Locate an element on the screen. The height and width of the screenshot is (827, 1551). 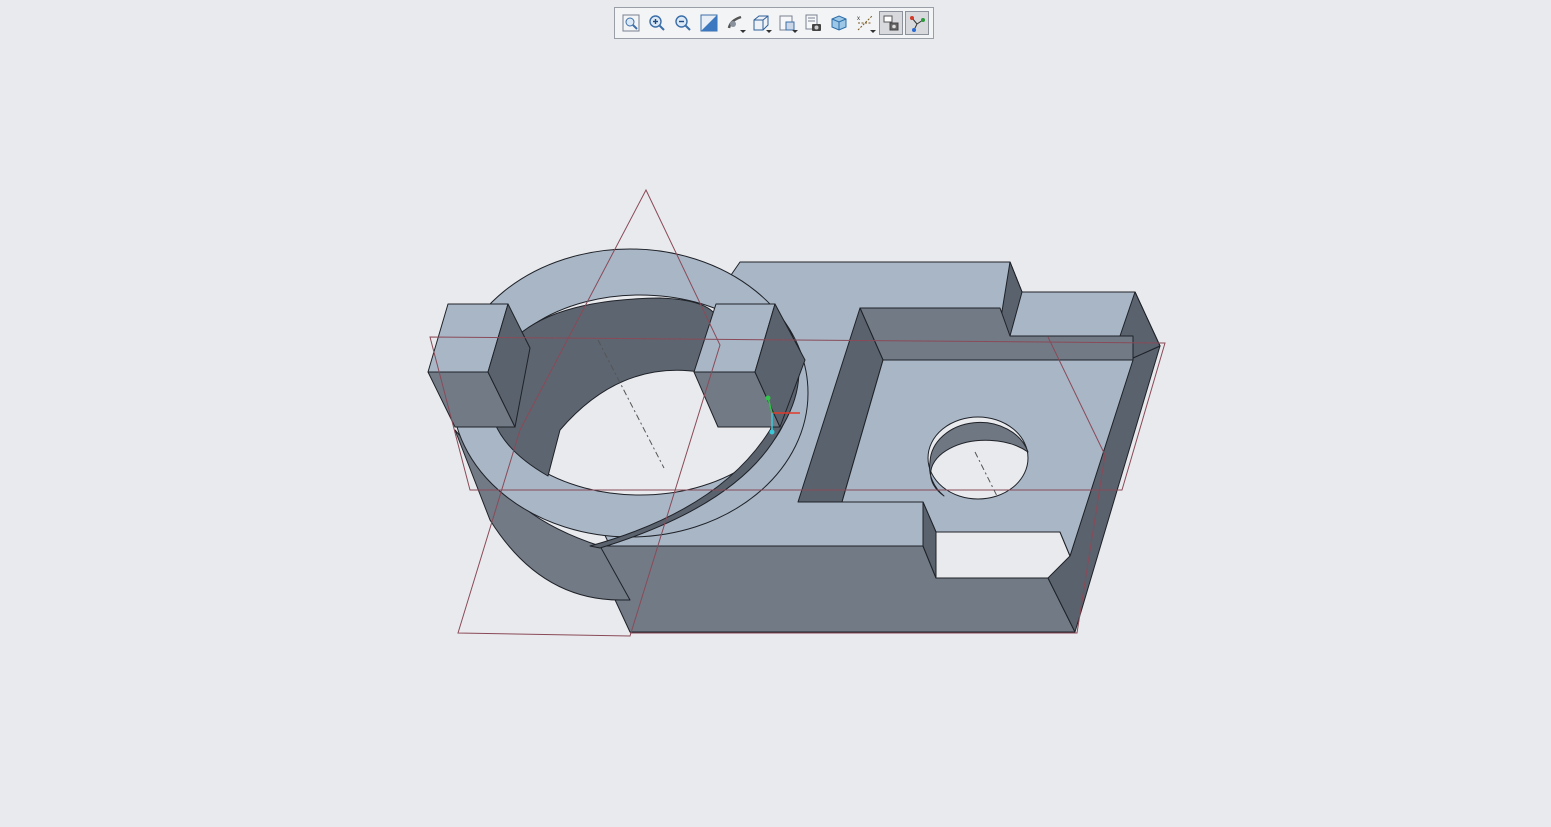
spin-center-button is located at coordinates (917, 23).